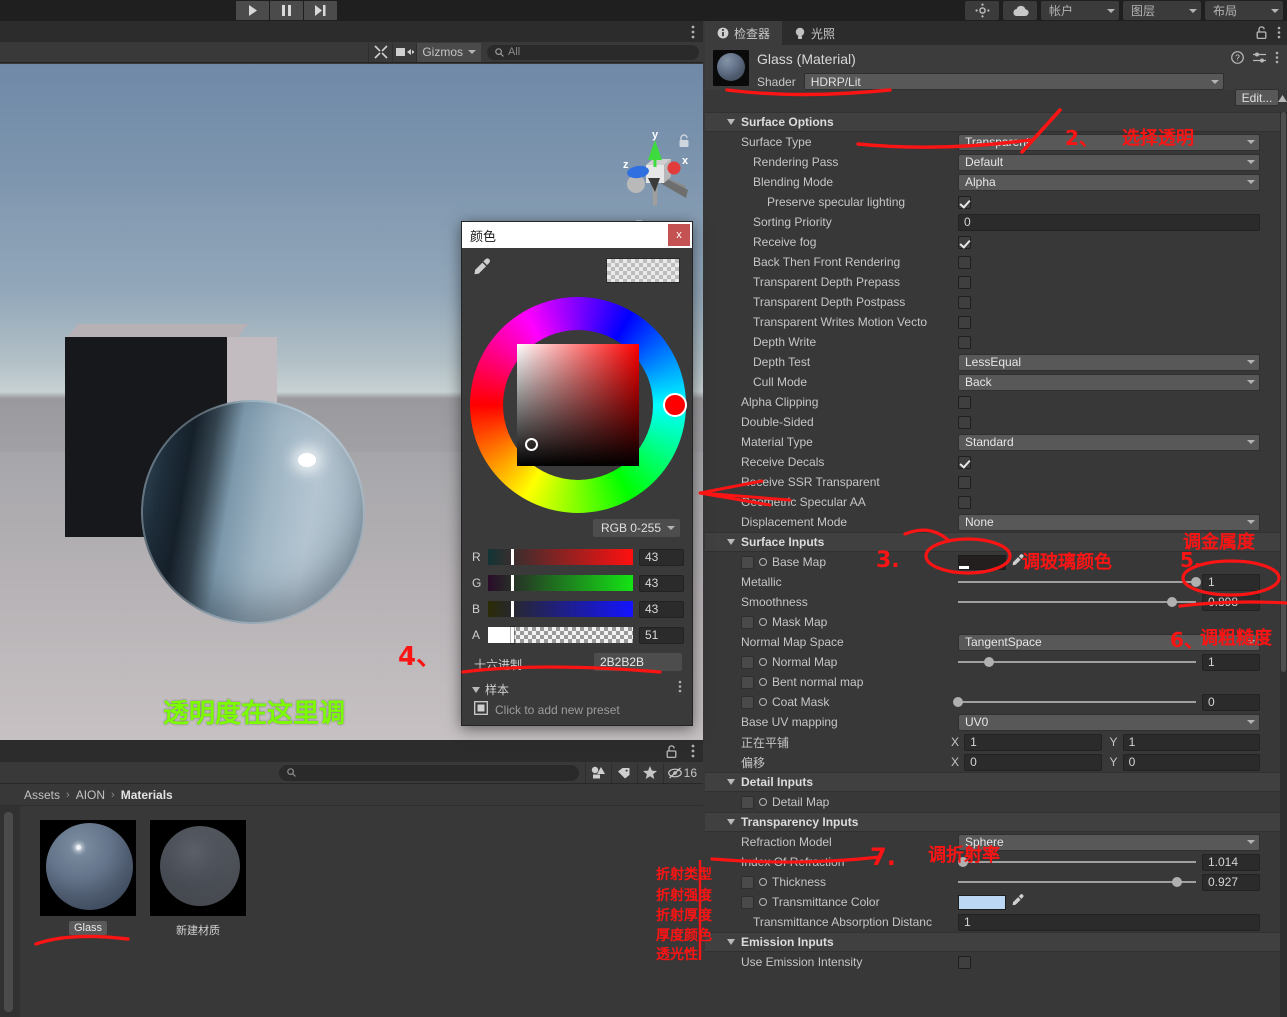 The height and width of the screenshot is (1017, 1287). Describe the element at coordinates (90, 795) in the screenshot. I see `breadcrumb-aion: AION` at that location.